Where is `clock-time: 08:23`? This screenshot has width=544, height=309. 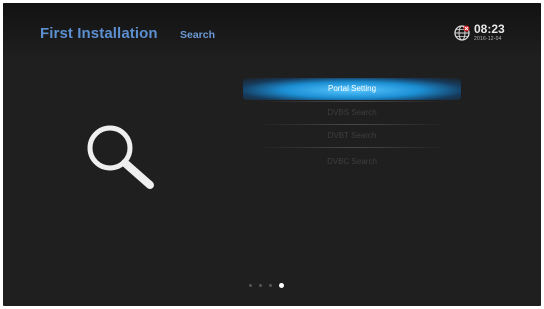
clock-time: 08:23 is located at coordinates (489, 29).